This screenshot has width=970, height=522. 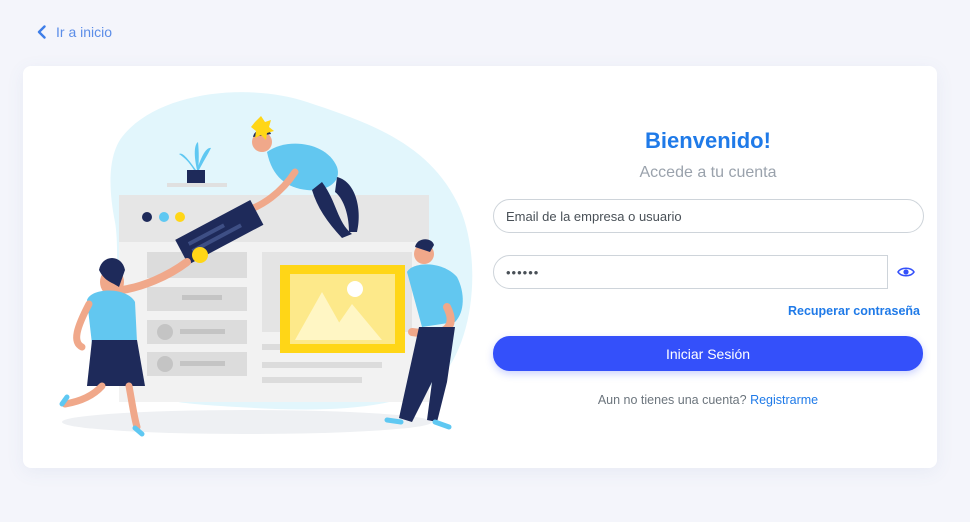 I want to click on password-row, so click(x=708, y=272).